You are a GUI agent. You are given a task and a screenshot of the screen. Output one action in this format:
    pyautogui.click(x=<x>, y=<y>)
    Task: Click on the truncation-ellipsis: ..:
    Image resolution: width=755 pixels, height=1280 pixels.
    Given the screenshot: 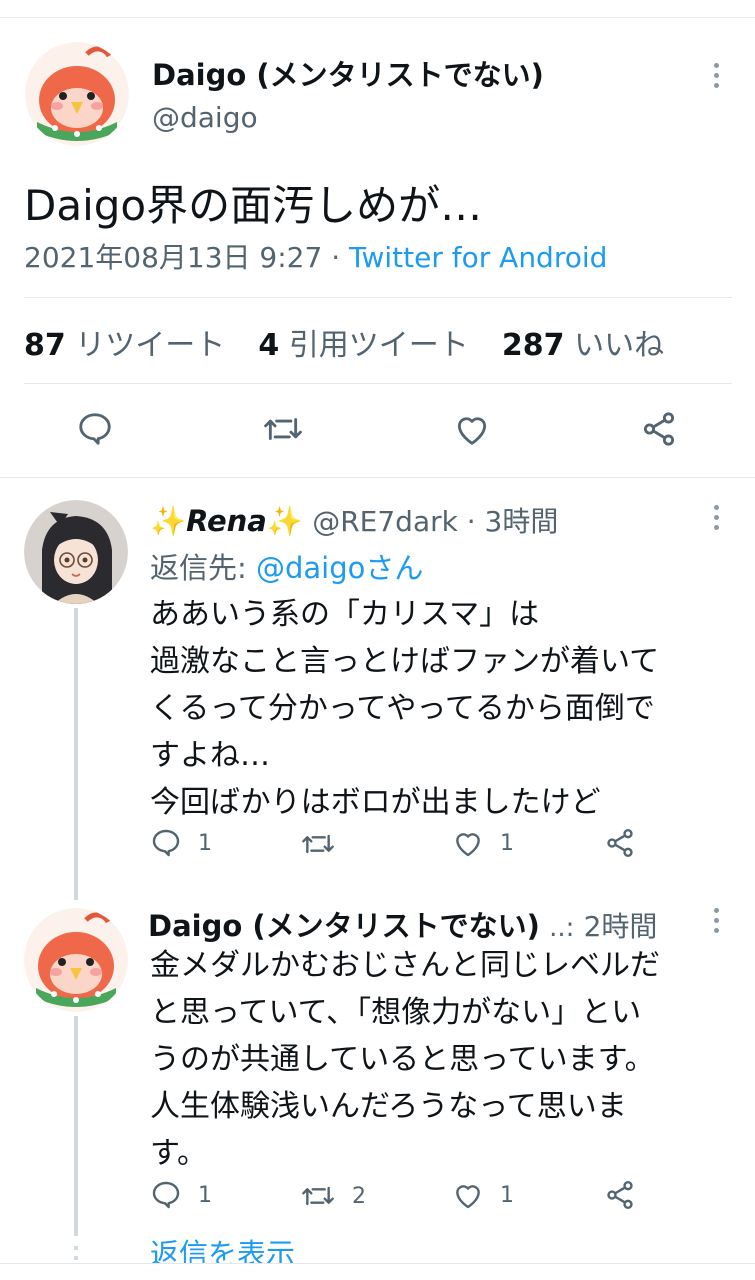 What is the action you would take?
    pyautogui.click(x=562, y=928)
    